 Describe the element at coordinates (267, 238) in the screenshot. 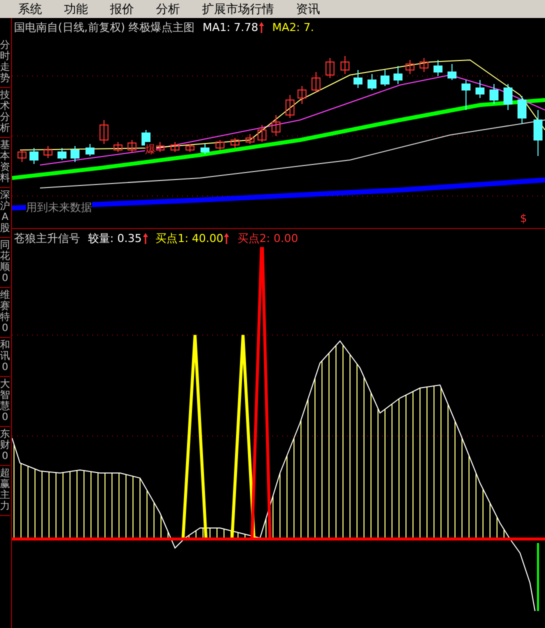

I see `indicator-value: 买点2: 0.00` at that location.